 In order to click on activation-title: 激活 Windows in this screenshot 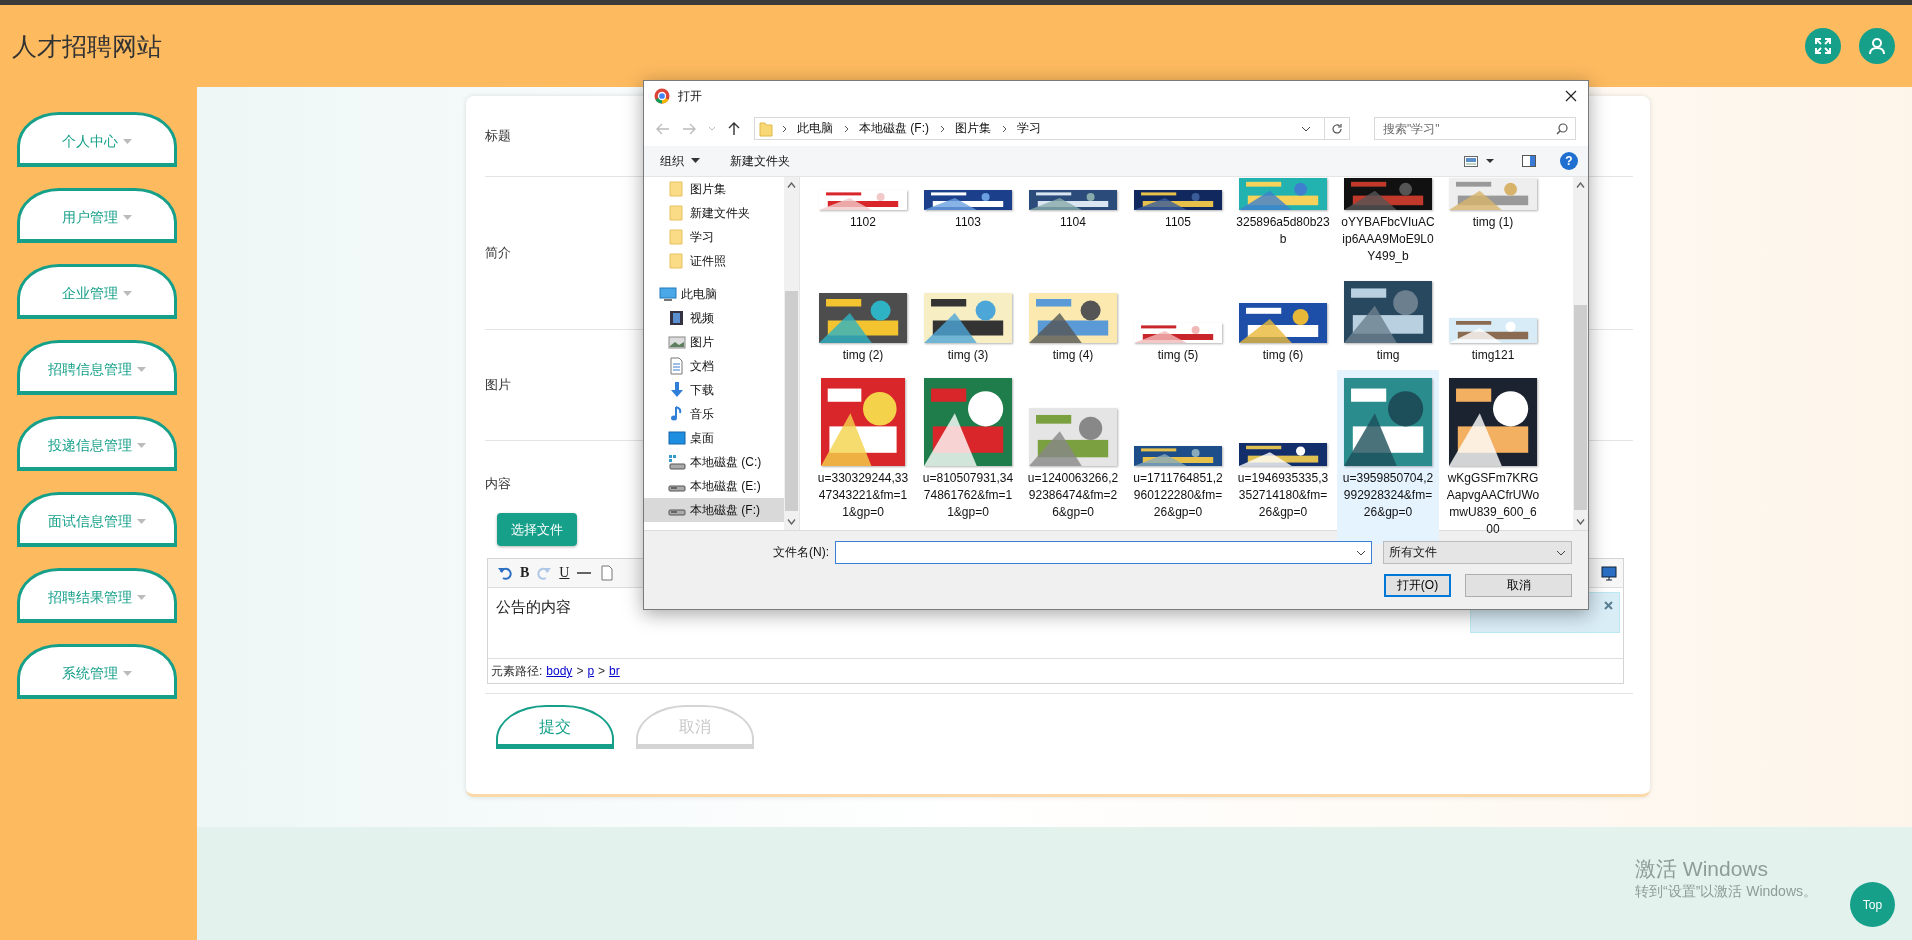, I will do `click(1702, 869)`.